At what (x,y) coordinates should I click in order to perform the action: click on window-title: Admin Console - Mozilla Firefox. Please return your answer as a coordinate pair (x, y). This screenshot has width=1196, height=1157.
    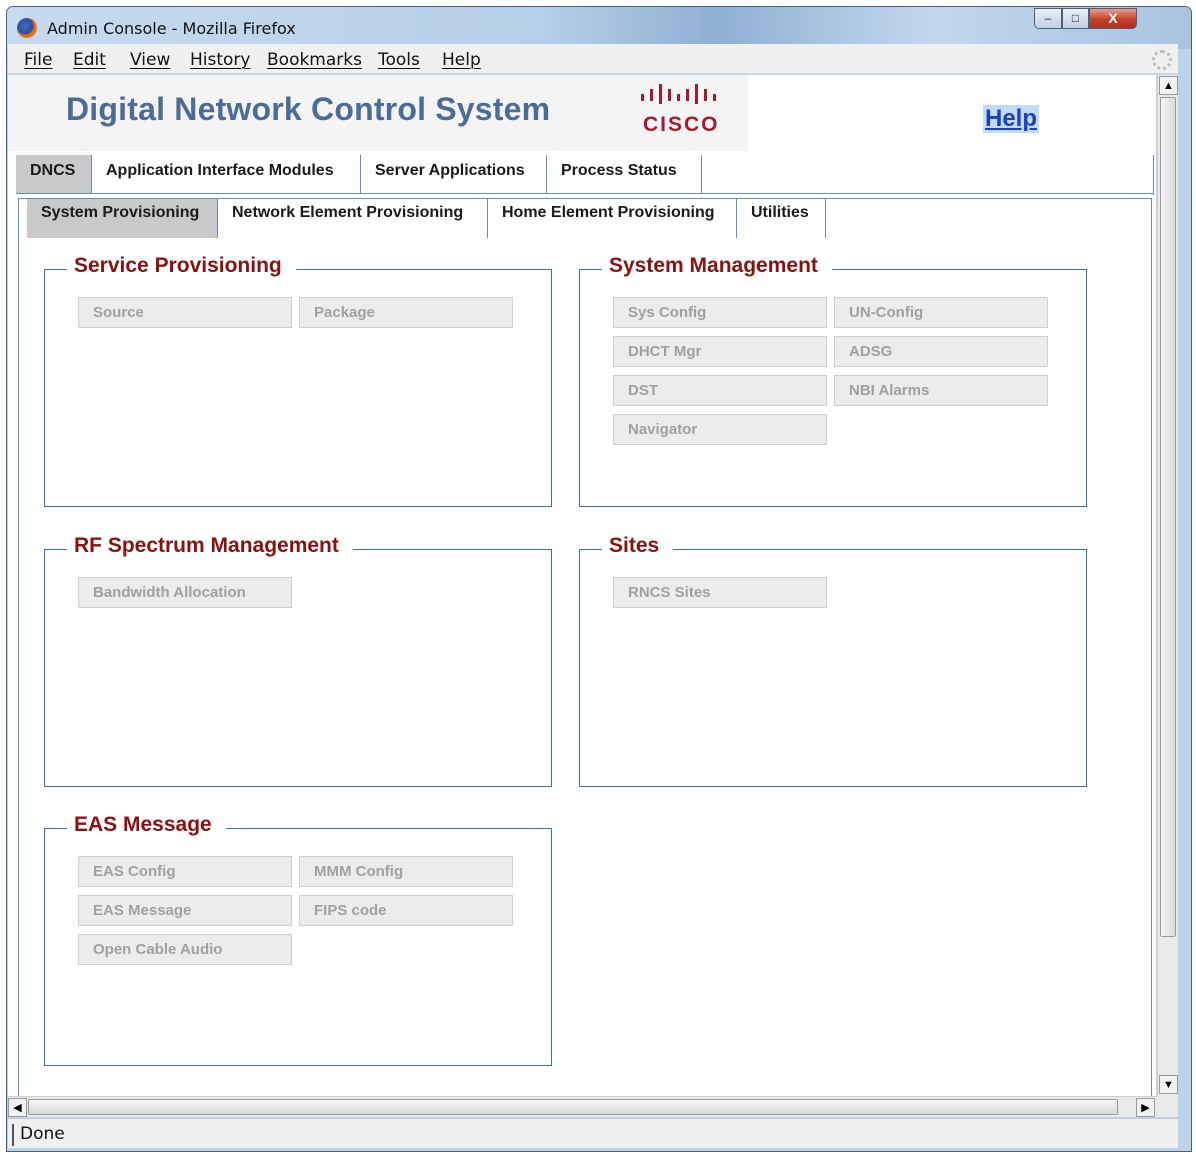
    Looking at the image, I should click on (171, 28).